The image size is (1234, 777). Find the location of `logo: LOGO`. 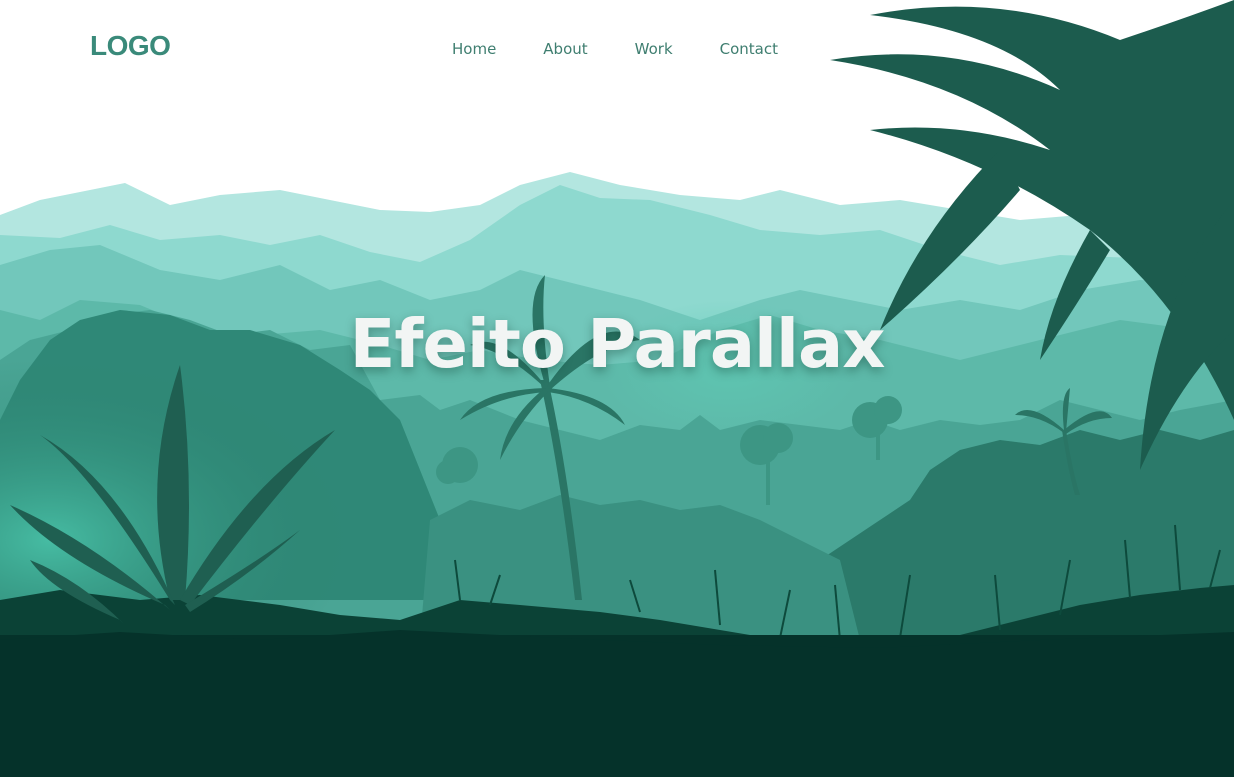

logo: LOGO is located at coordinates (130, 46).